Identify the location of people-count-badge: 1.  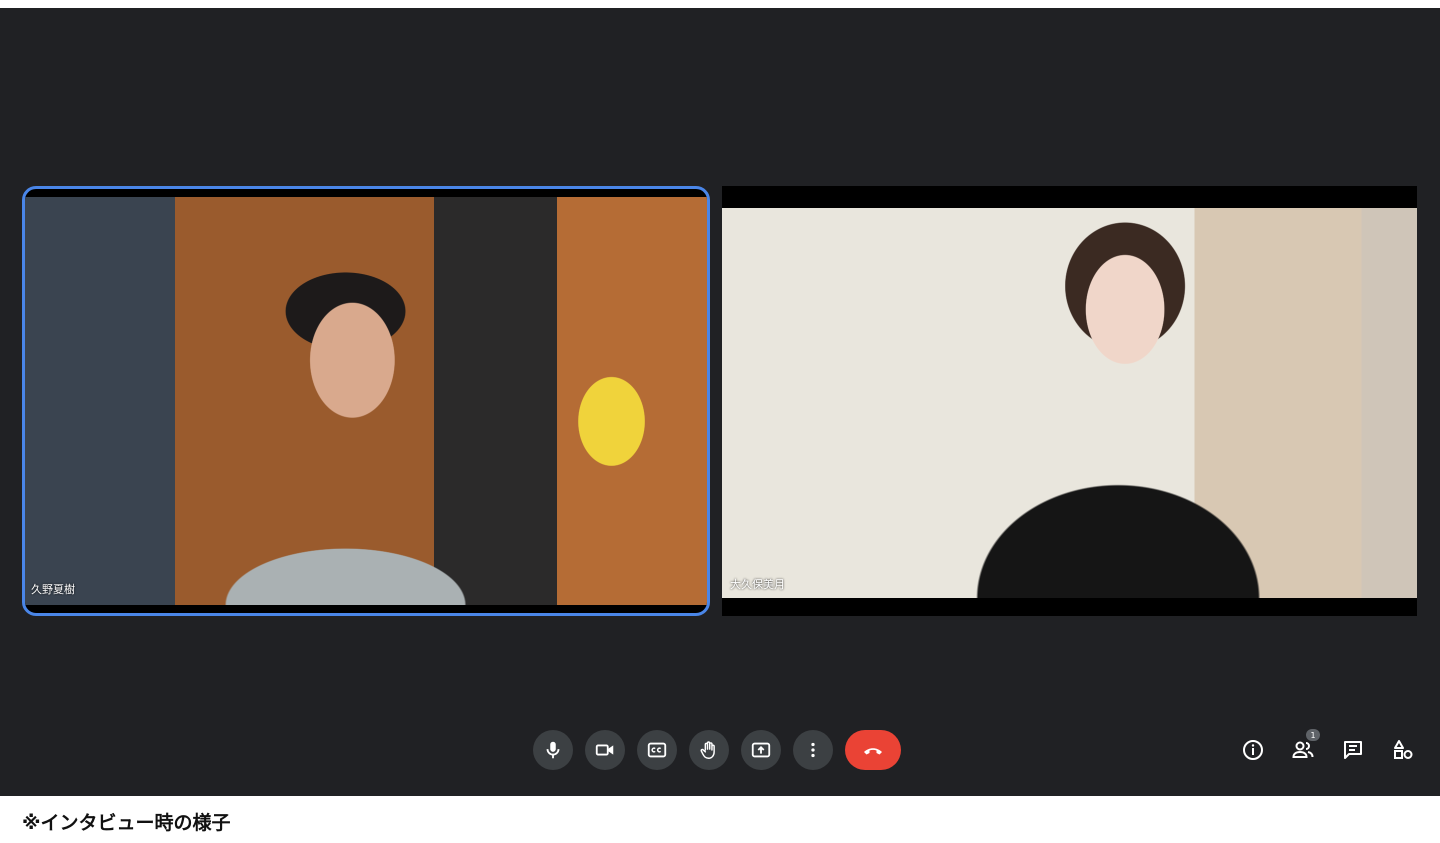
(1313, 735).